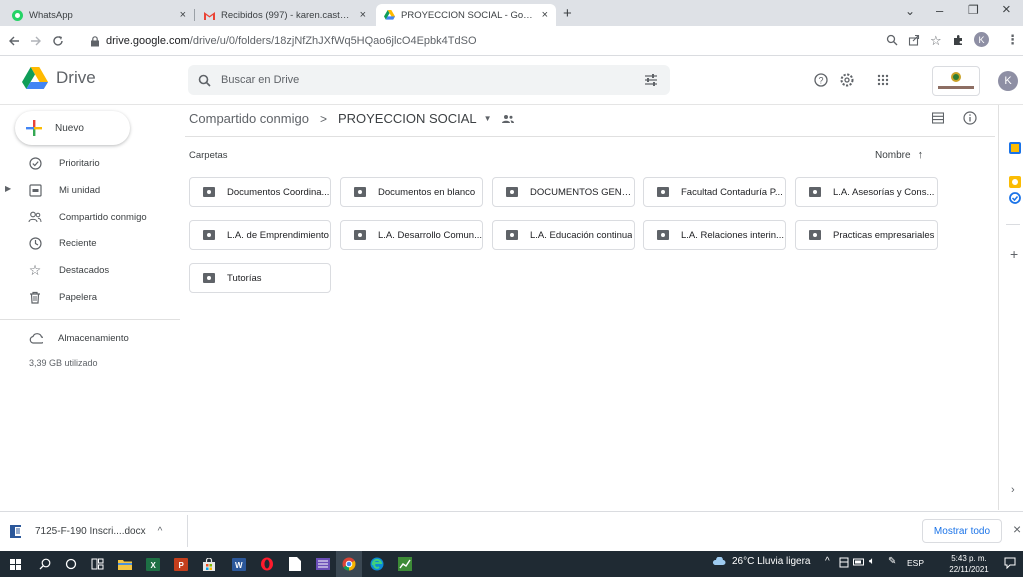 This screenshot has width=1023, height=577. I want to click on back-button, so click(14, 41).